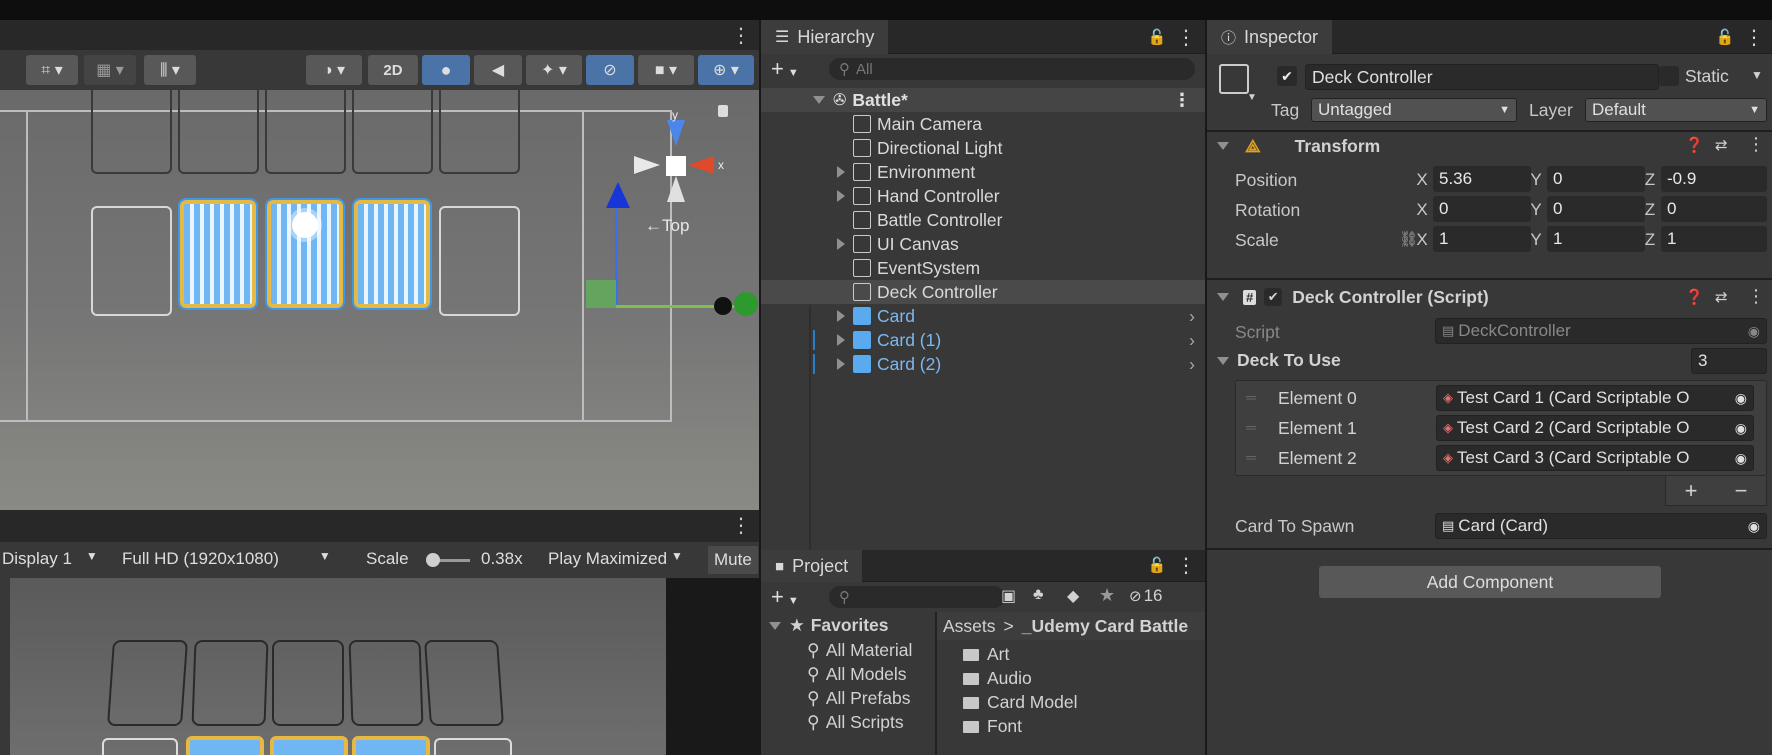  Describe the element at coordinates (983, 268) in the screenshot. I see `hierarchy-item: EventSystem` at that location.